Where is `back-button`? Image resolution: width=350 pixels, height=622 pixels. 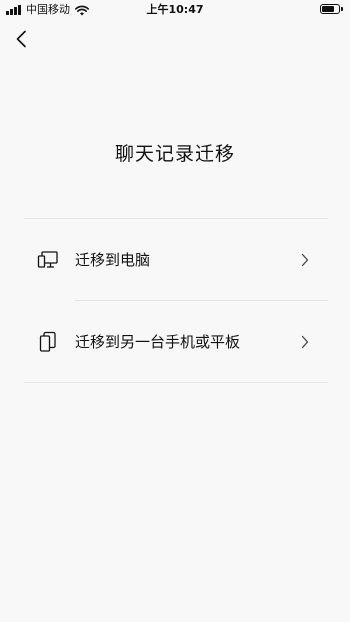 back-button is located at coordinates (21, 39).